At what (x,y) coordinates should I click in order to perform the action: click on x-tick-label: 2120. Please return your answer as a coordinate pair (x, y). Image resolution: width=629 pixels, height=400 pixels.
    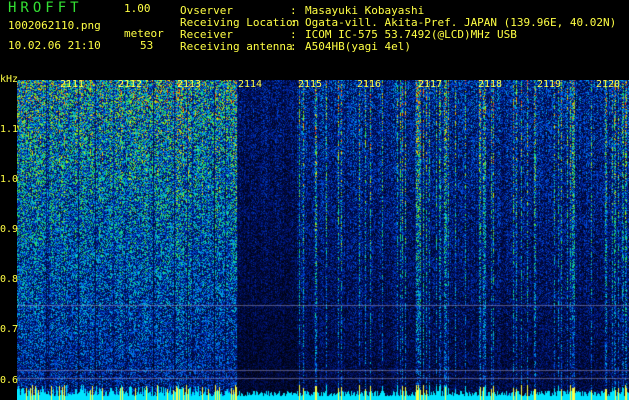
    Looking at the image, I should click on (608, 84).